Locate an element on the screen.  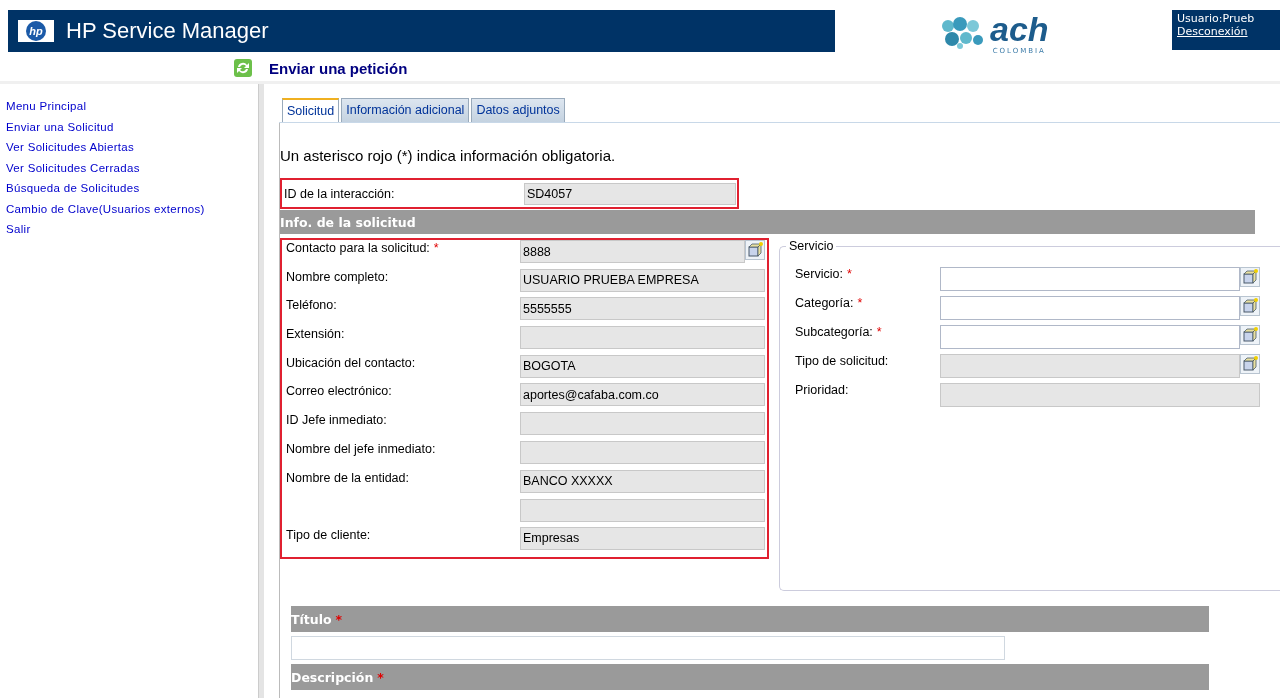
text-field: aportes@cafaba.com.co is located at coordinates (642, 395).